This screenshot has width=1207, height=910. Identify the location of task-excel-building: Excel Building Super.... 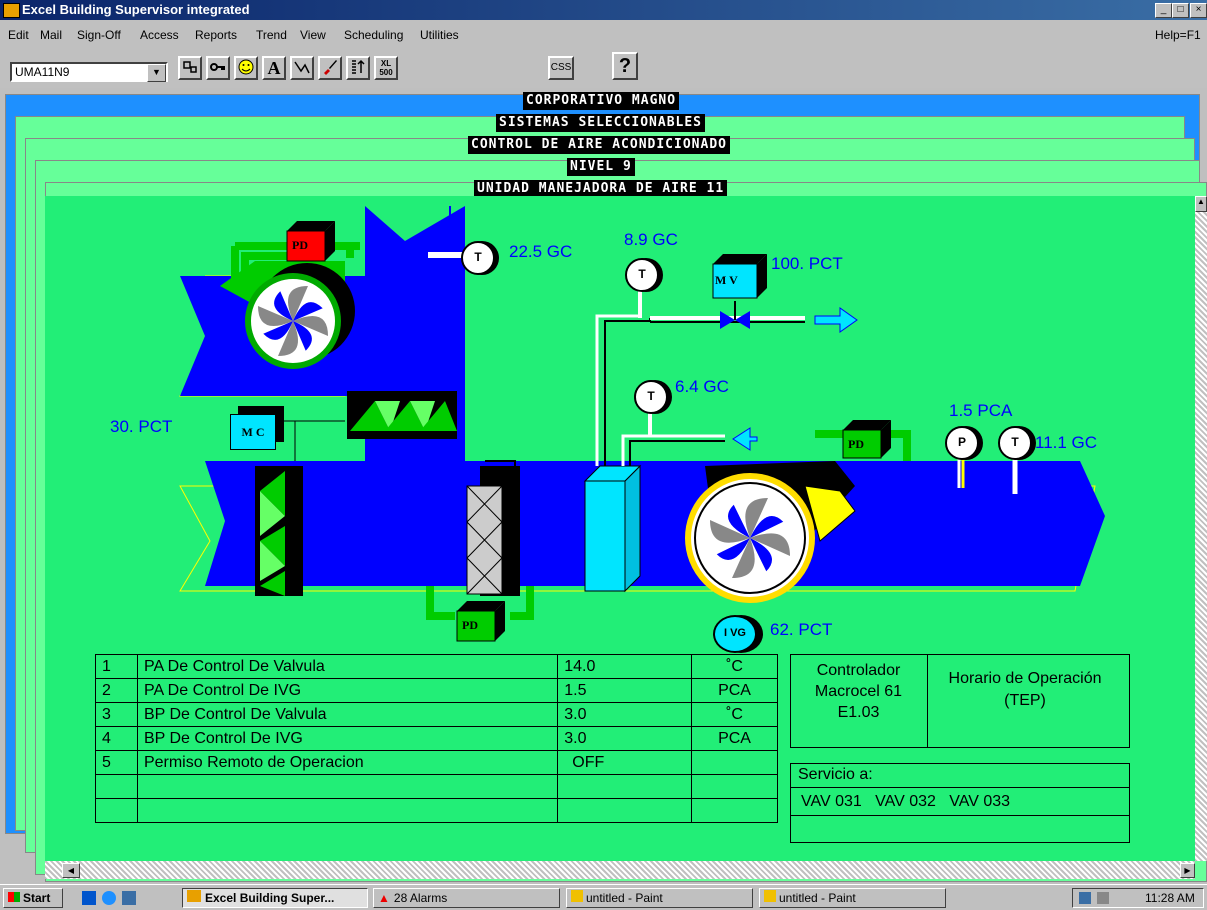
(275, 898).